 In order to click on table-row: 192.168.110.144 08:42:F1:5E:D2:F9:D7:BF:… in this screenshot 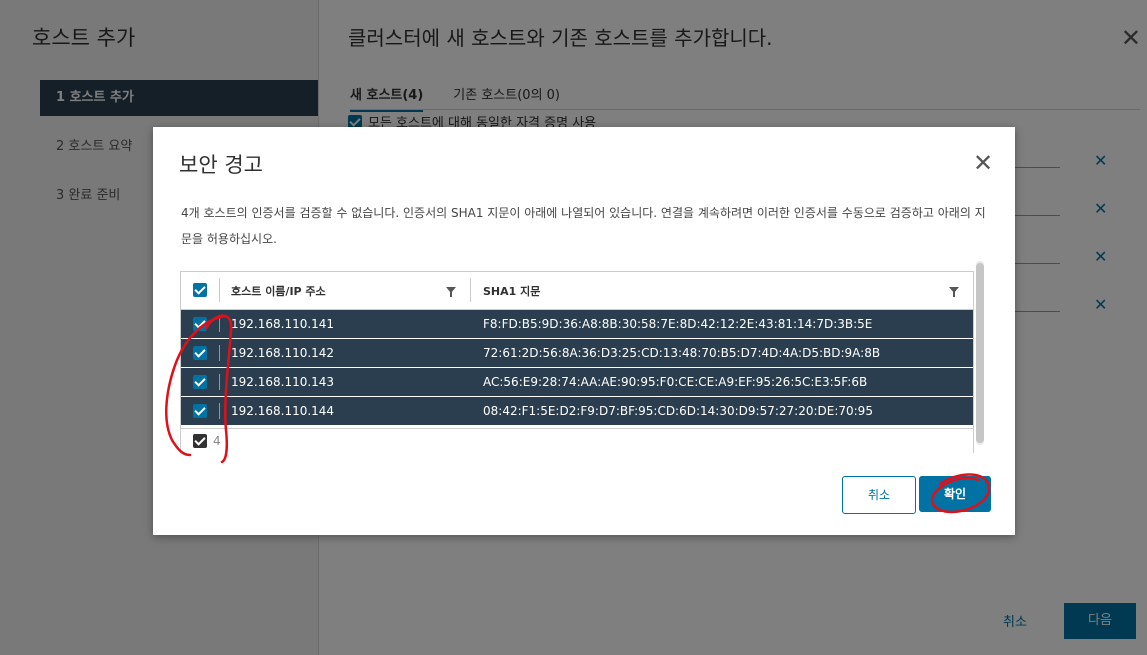, I will do `click(577, 411)`.